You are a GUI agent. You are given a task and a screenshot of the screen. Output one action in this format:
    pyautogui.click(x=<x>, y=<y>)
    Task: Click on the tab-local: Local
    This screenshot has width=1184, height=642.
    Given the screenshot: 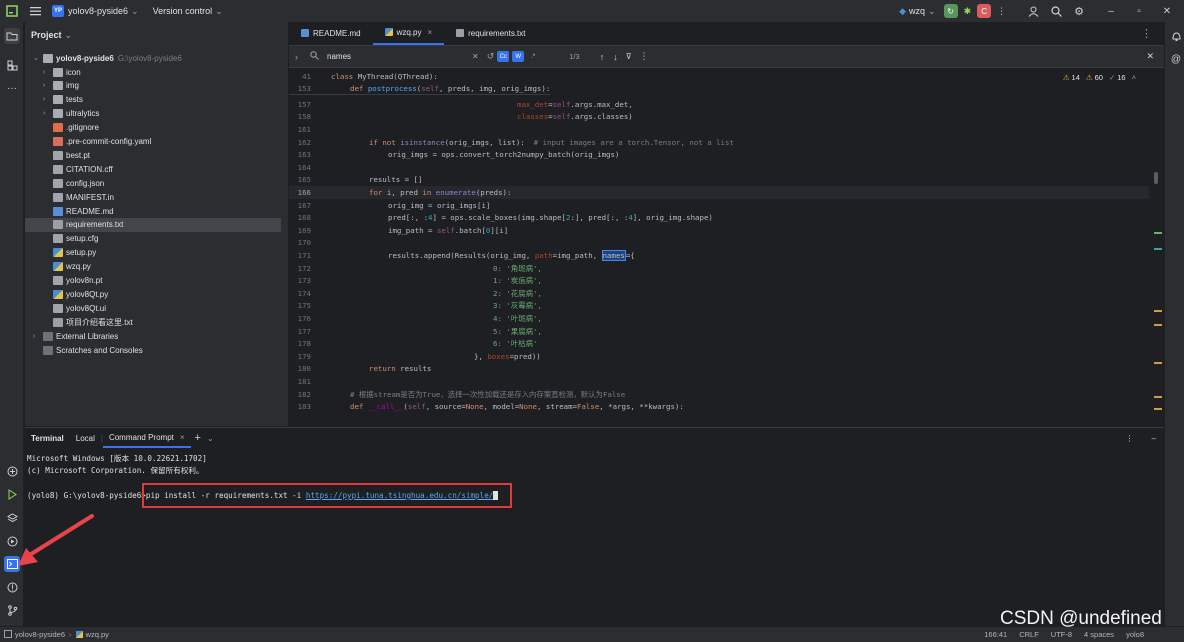 What is the action you would take?
    pyautogui.click(x=85, y=438)
    